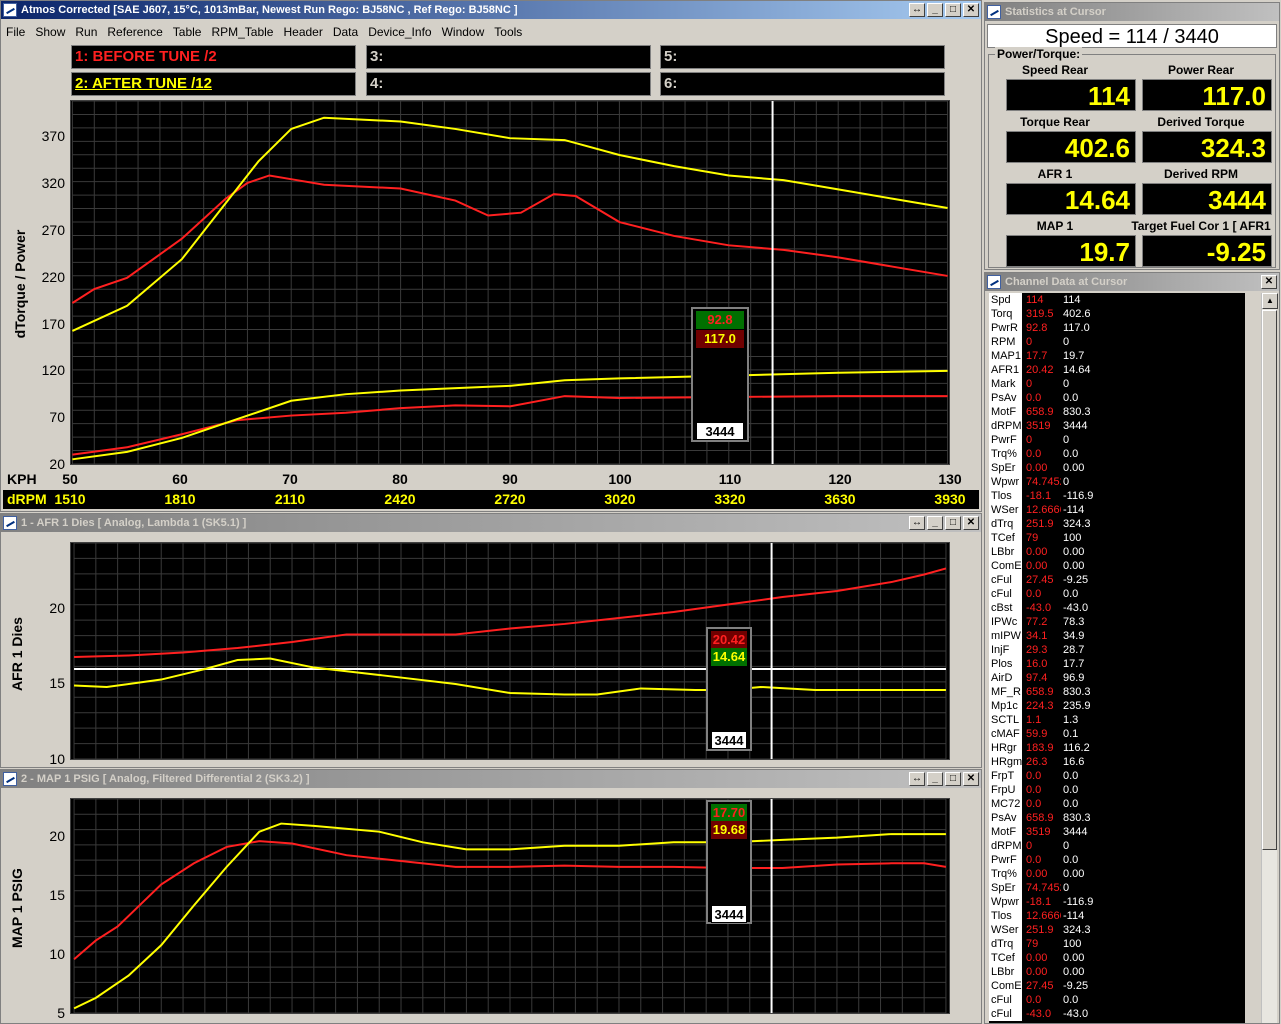 This screenshot has width=1281, height=1024. I want to click on channel-row: TCef 0.00 0.00, so click(1117, 958).